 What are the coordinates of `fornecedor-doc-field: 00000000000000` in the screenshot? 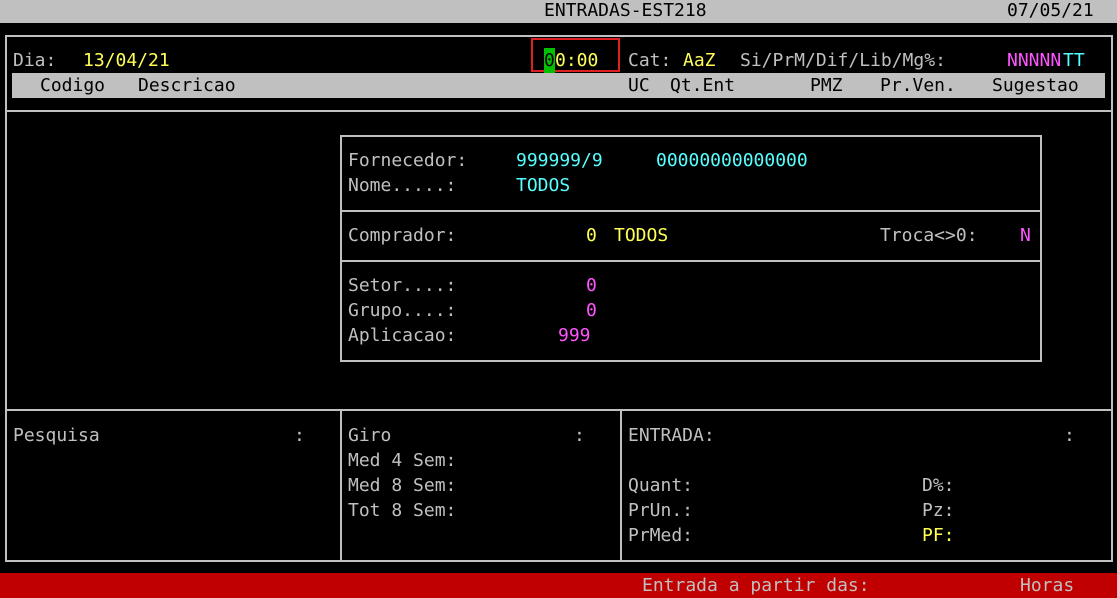 It's located at (732, 160).